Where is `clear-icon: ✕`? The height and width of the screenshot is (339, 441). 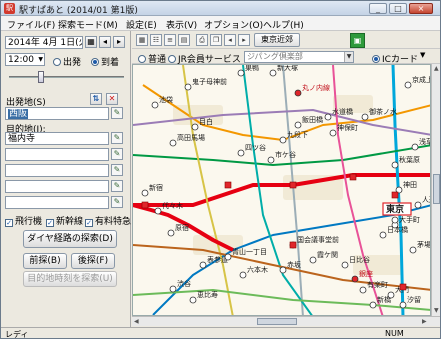 clear-icon: ✕ is located at coordinates (112, 99).